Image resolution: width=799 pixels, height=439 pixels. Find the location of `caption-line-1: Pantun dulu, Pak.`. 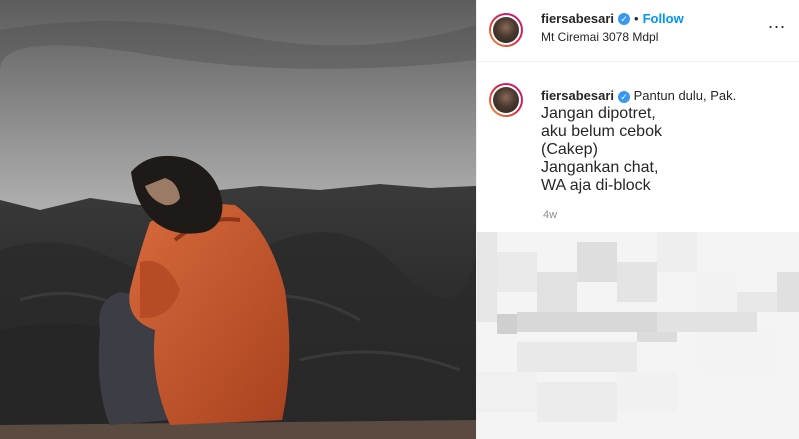

caption-line-1: Pantun dulu, Pak. is located at coordinates (685, 95).